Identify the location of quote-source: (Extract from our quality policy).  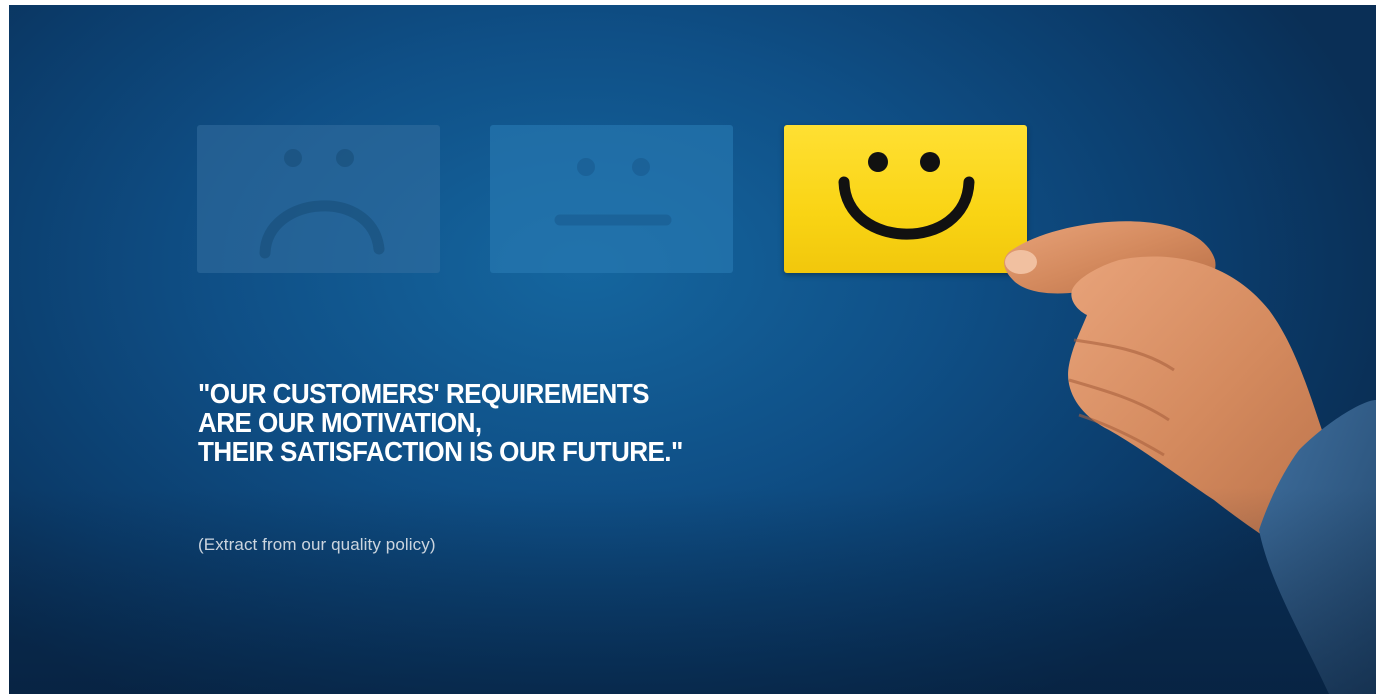
(317, 544).